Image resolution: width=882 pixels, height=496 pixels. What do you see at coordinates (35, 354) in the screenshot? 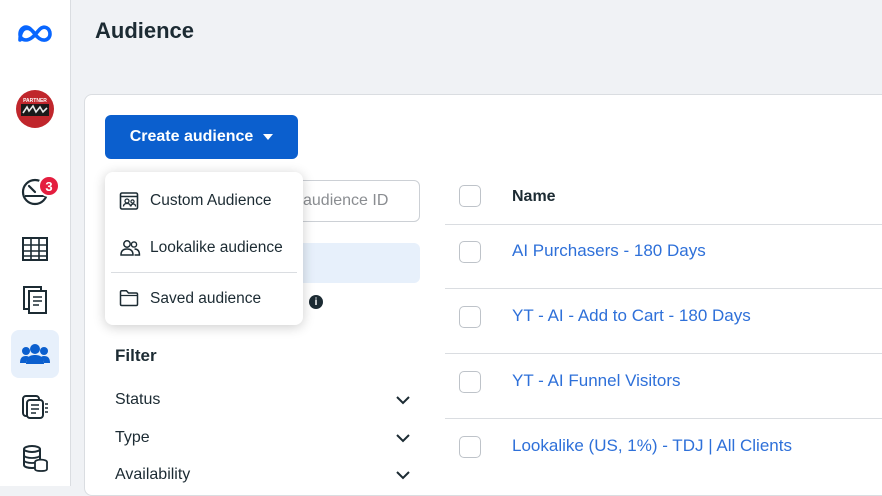
I see `audience-people-icon` at bounding box center [35, 354].